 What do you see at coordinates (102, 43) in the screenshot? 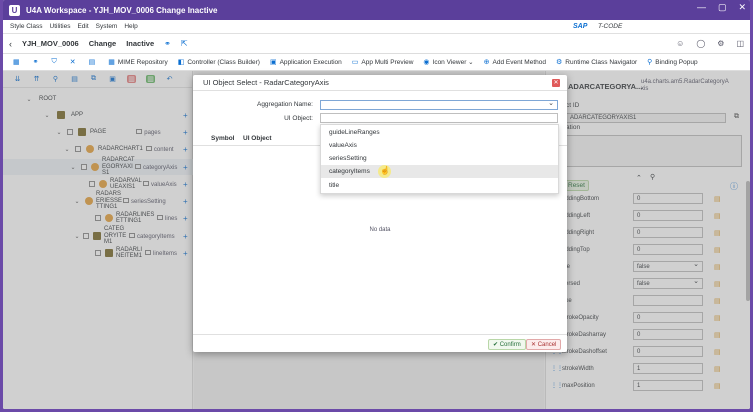
I see `mode-label: Change` at bounding box center [102, 43].